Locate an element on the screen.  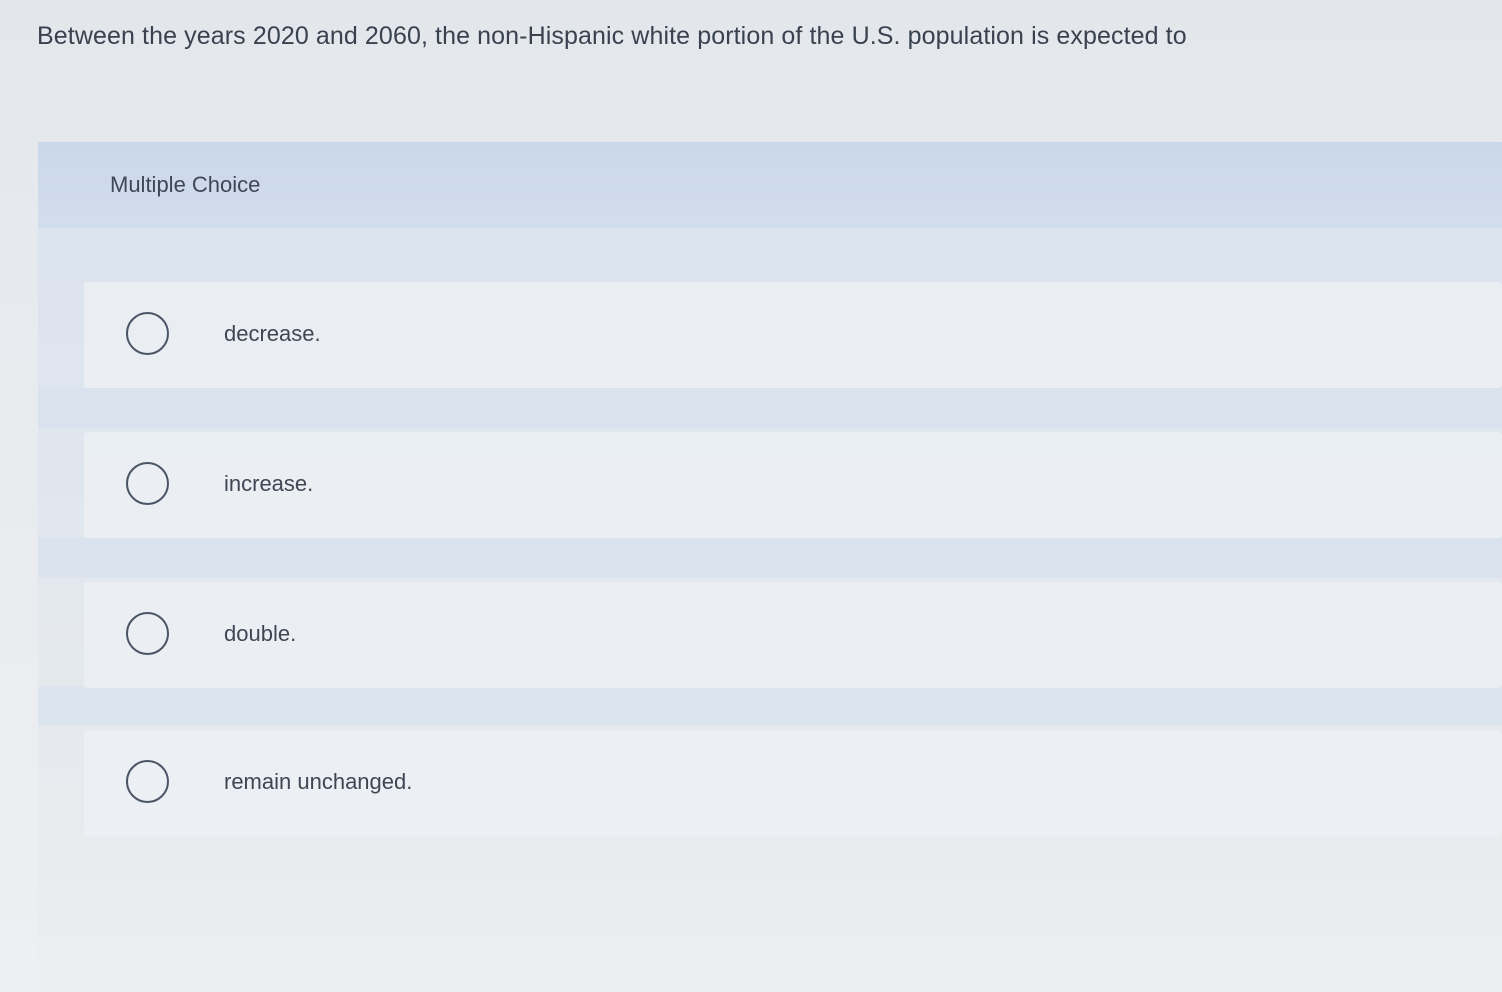
option-increase: increase. is located at coordinates (793, 485).